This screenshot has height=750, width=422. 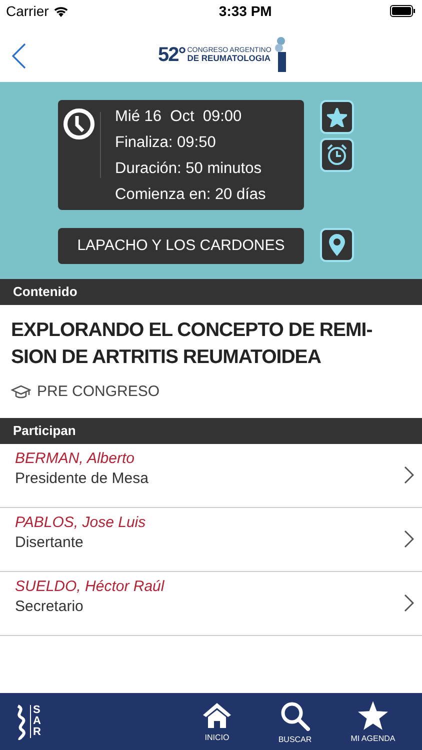 I want to click on alarm-button, so click(x=337, y=155).